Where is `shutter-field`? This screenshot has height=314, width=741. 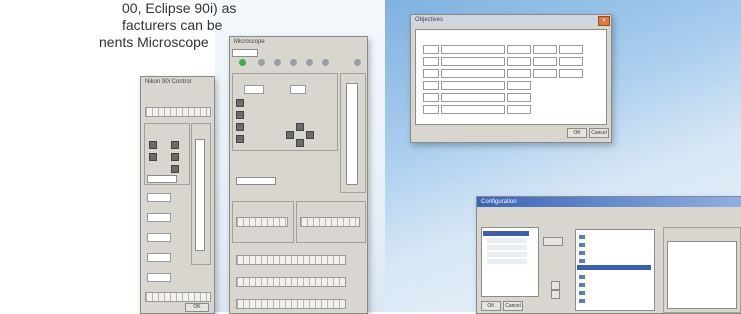 shutter-field is located at coordinates (159, 197).